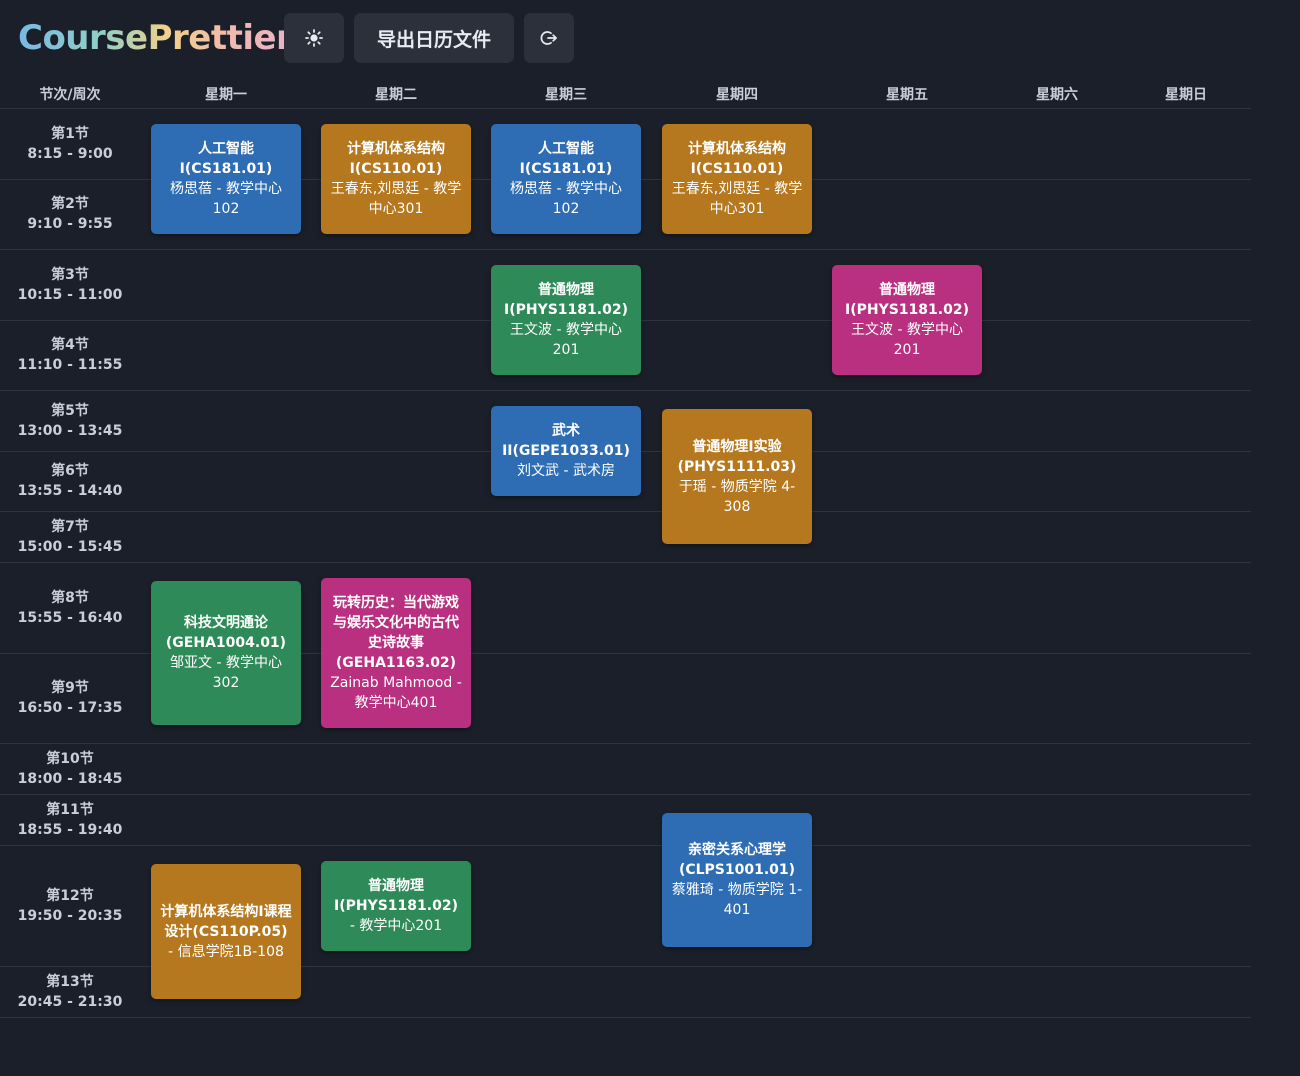 This screenshot has width=1300, height=1076. I want to click on slot-label: 第2节 9:10 - 9:55, so click(70, 214).